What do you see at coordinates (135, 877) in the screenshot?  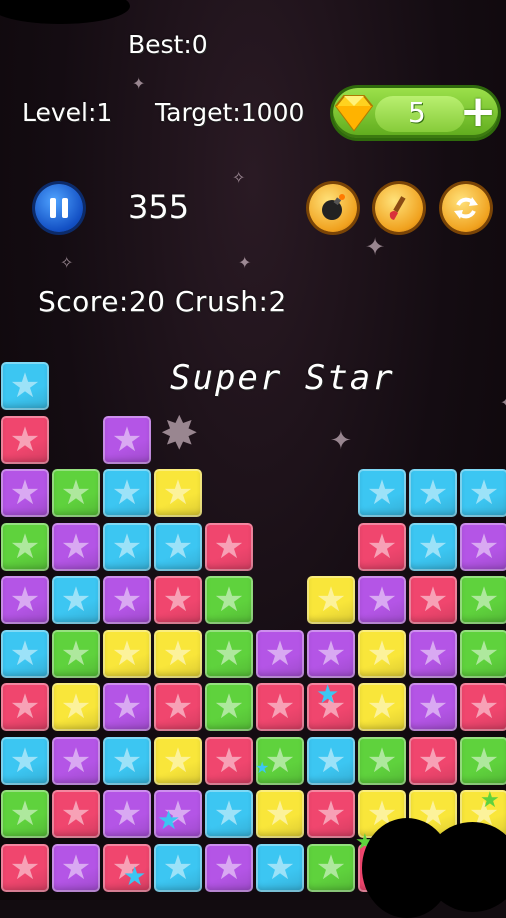 I see `star-particle-icon: ★` at bounding box center [135, 877].